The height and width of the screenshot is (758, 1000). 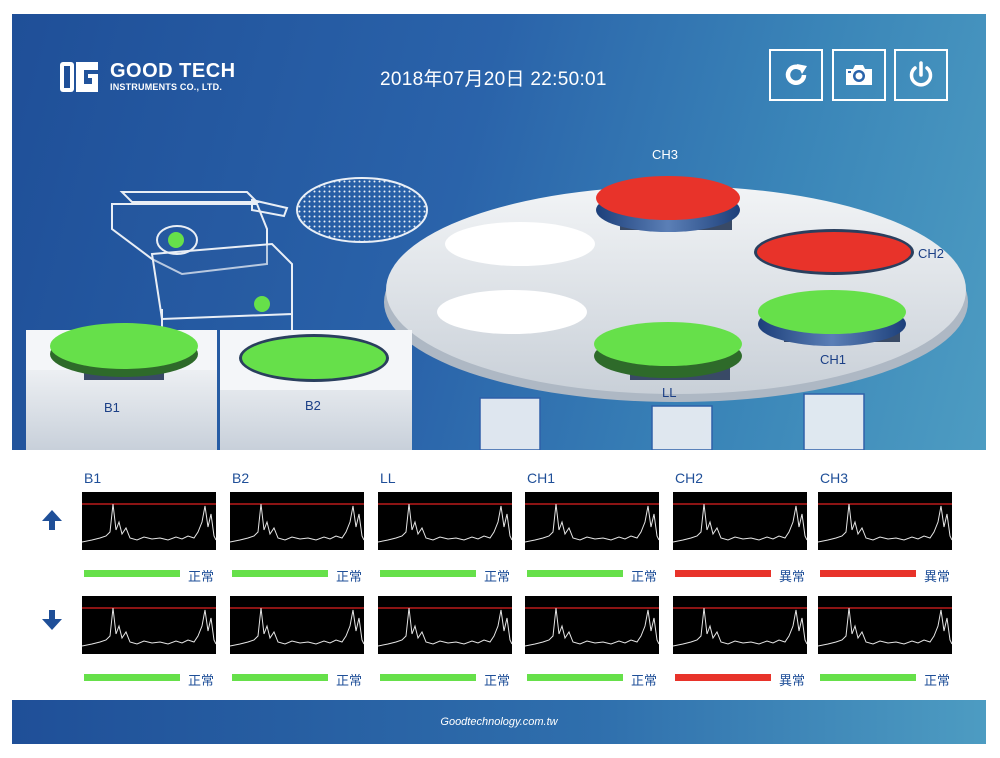 I want to click on status-bar-lower-ch1, so click(x=575, y=677).